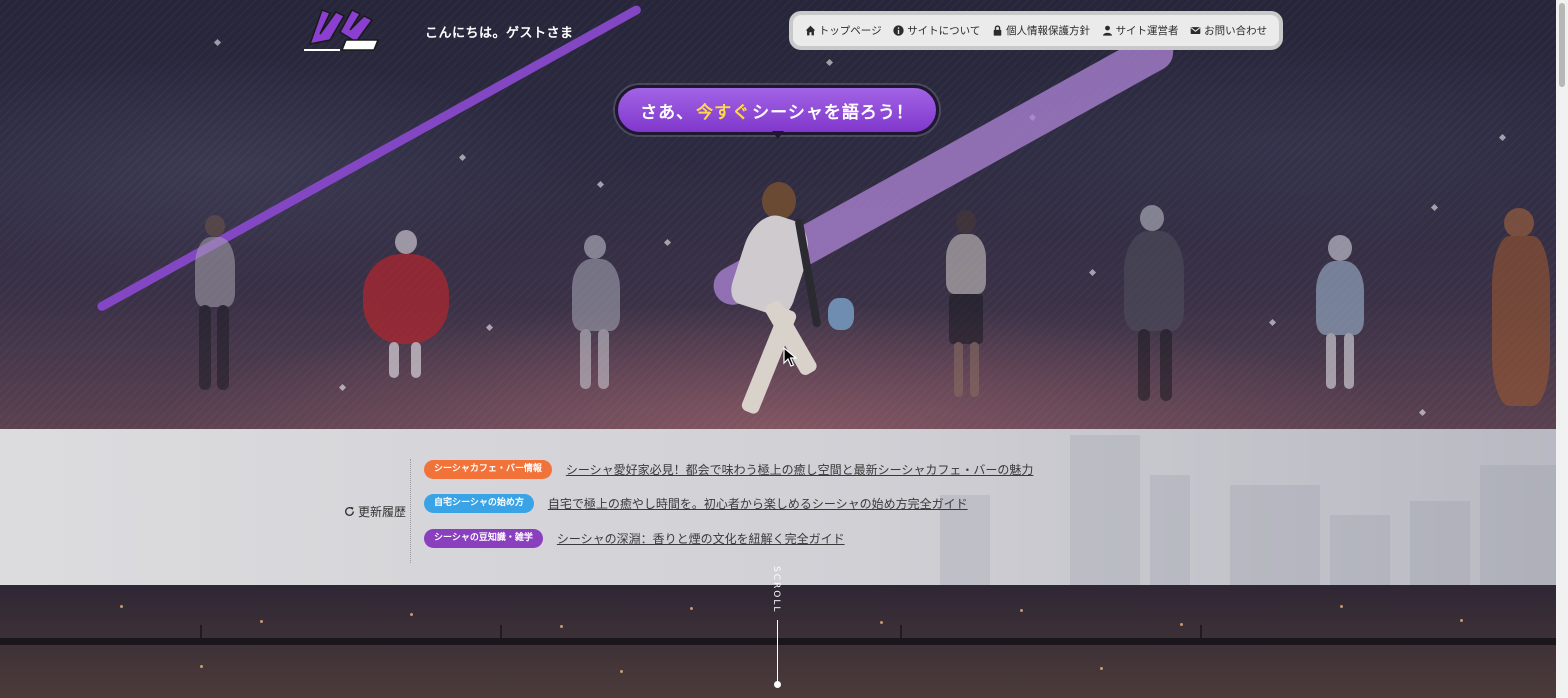 This screenshot has width=1568, height=698. Describe the element at coordinates (780, 303) in the screenshot. I see `main-character-illustration` at that location.